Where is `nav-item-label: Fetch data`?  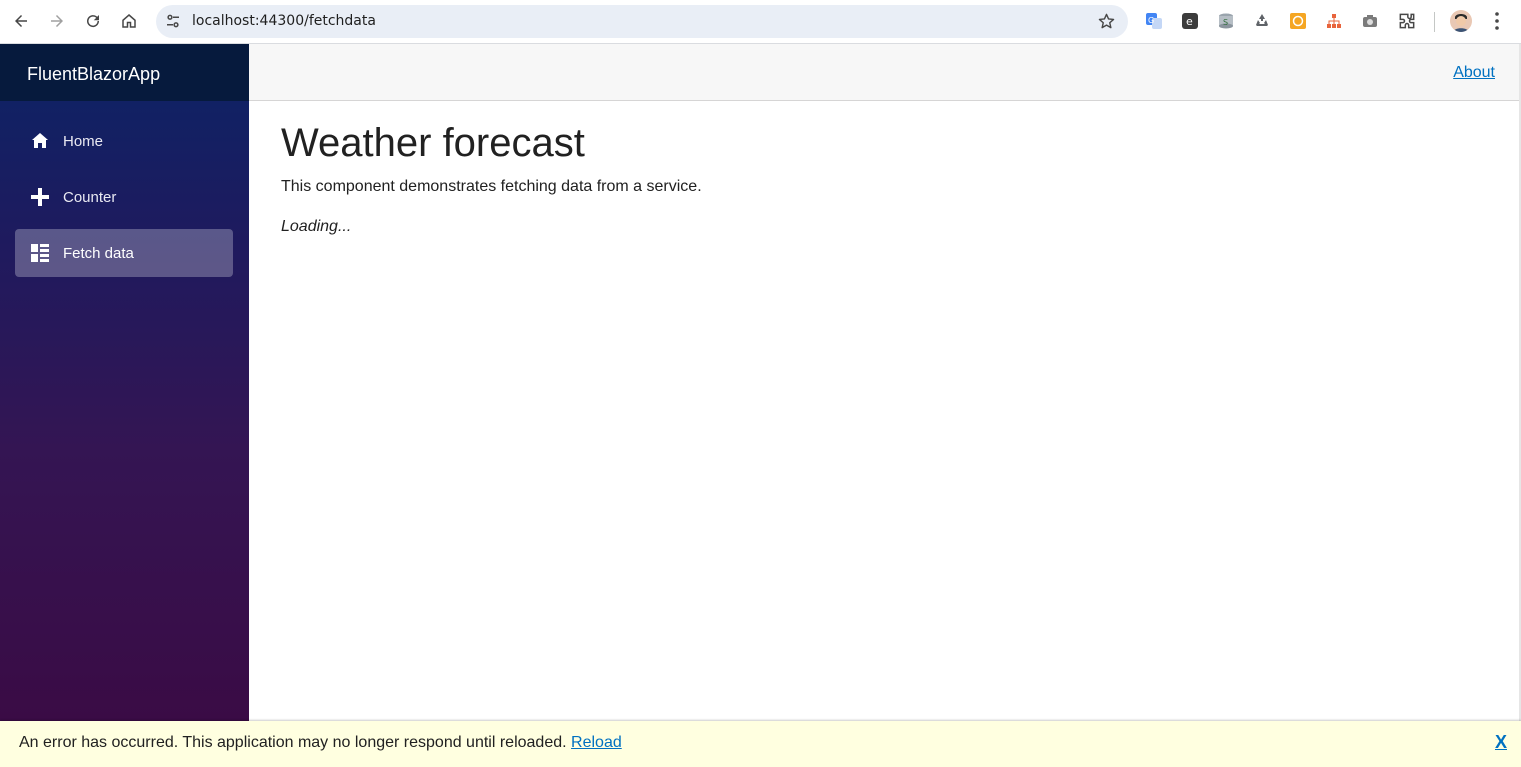
nav-item-label: Fetch data is located at coordinates (98, 253).